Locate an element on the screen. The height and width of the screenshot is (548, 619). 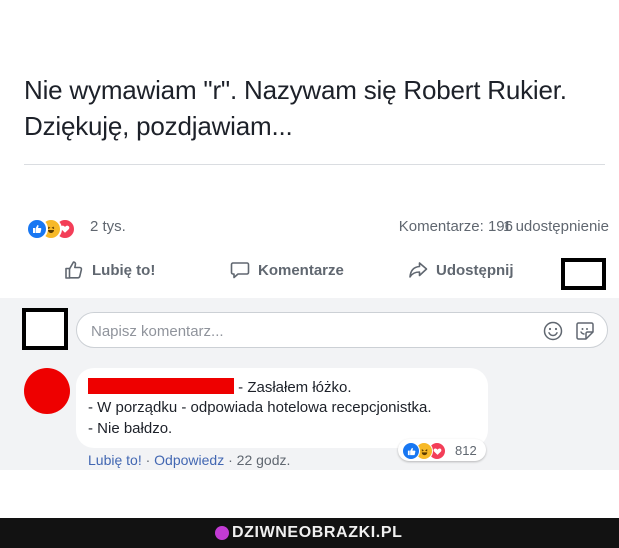
share-button: Udostępnij is located at coordinates (461, 270).